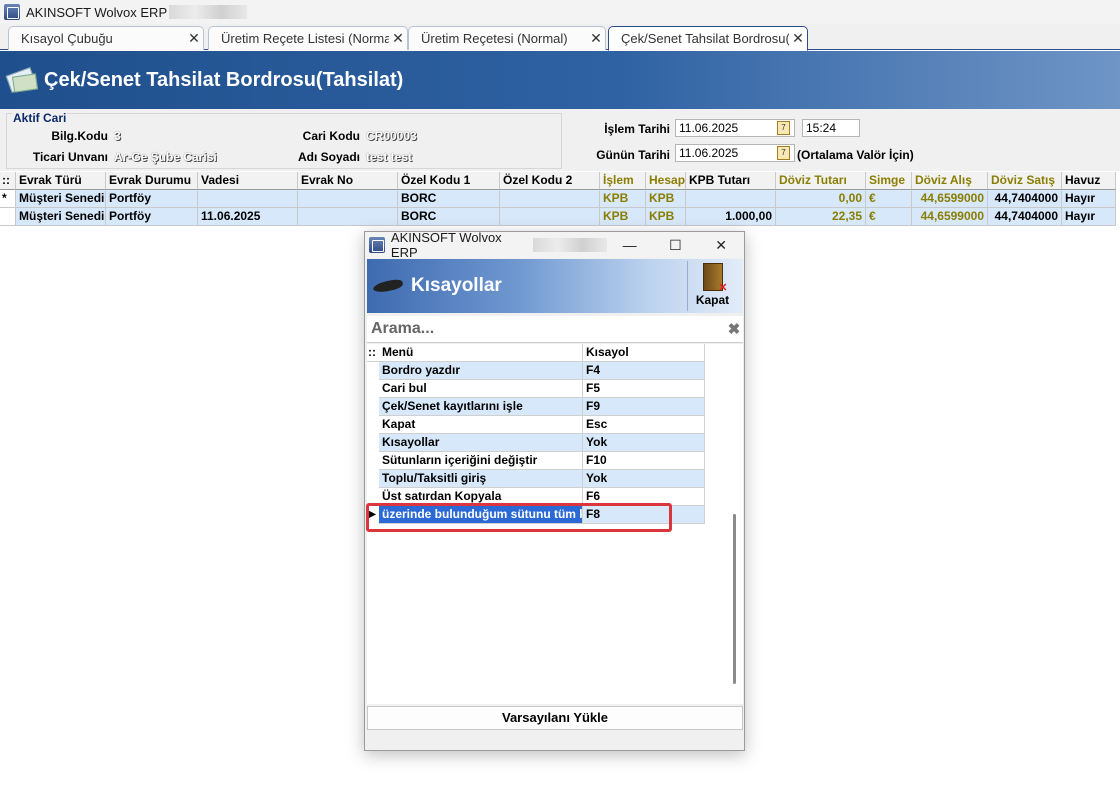 This screenshot has height=803, width=1120. Describe the element at coordinates (61, 181) in the screenshot. I see `grid-header-cell: Evrak Türü` at that location.